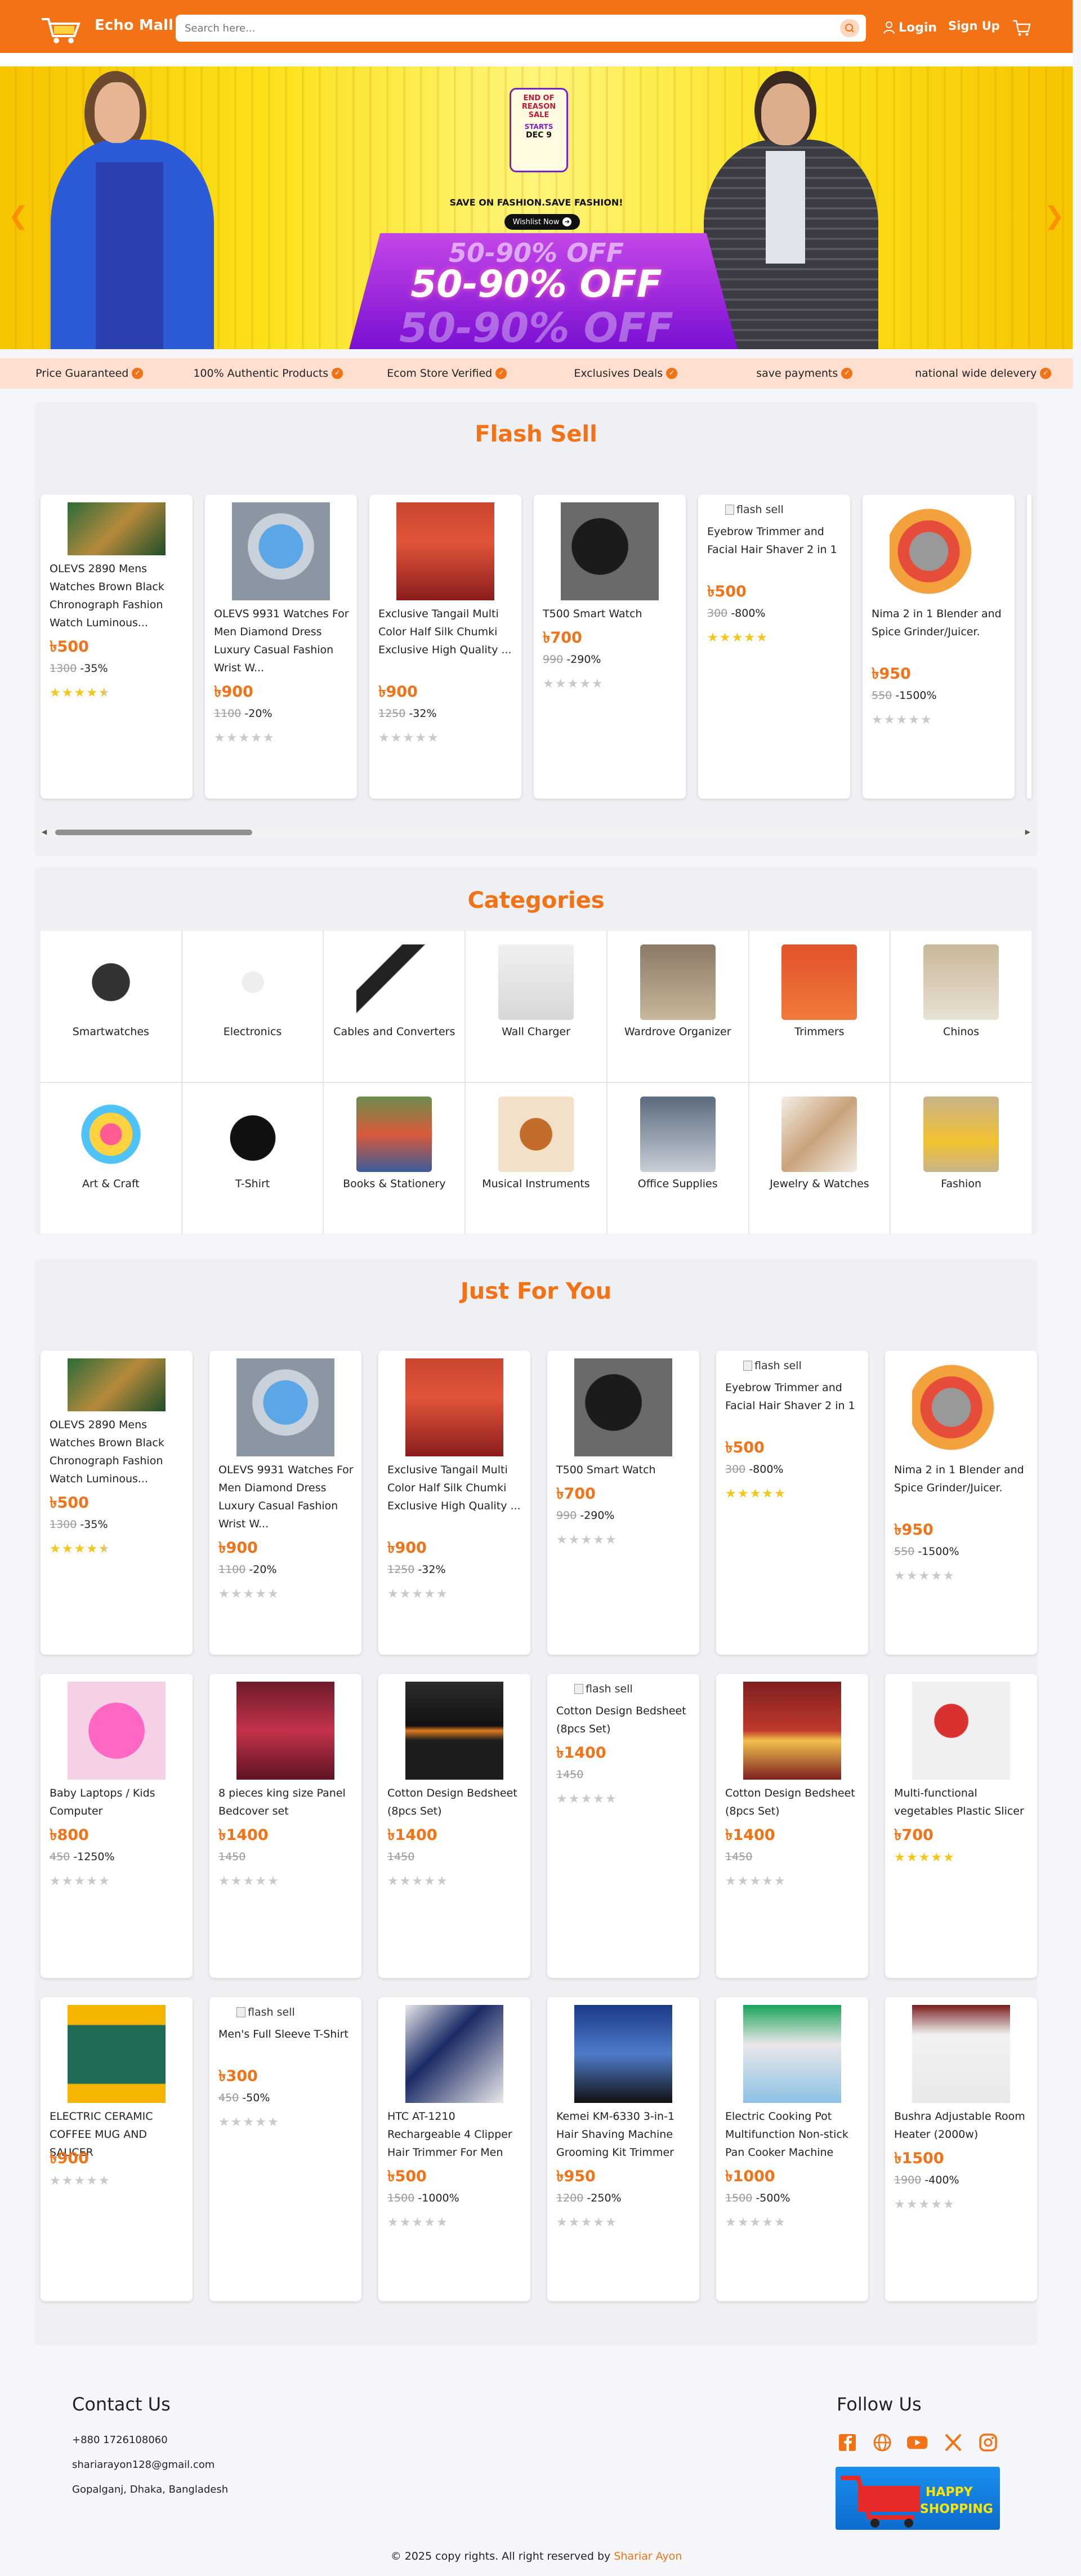 Image resolution: width=1081 pixels, height=2576 pixels. Describe the element at coordinates (917, 2442) in the screenshot. I see `youtube-icon` at that location.